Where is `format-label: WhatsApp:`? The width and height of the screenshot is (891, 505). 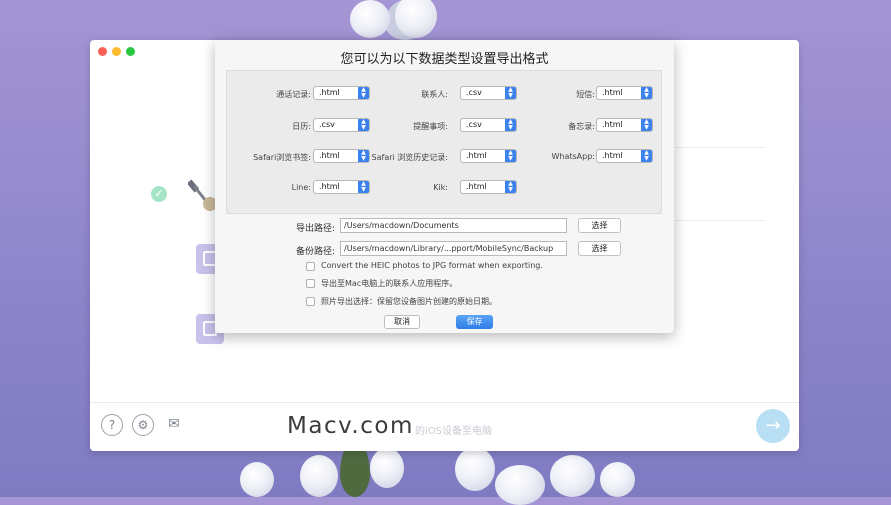 format-label: WhatsApp: is located at coordinates (573, 156).